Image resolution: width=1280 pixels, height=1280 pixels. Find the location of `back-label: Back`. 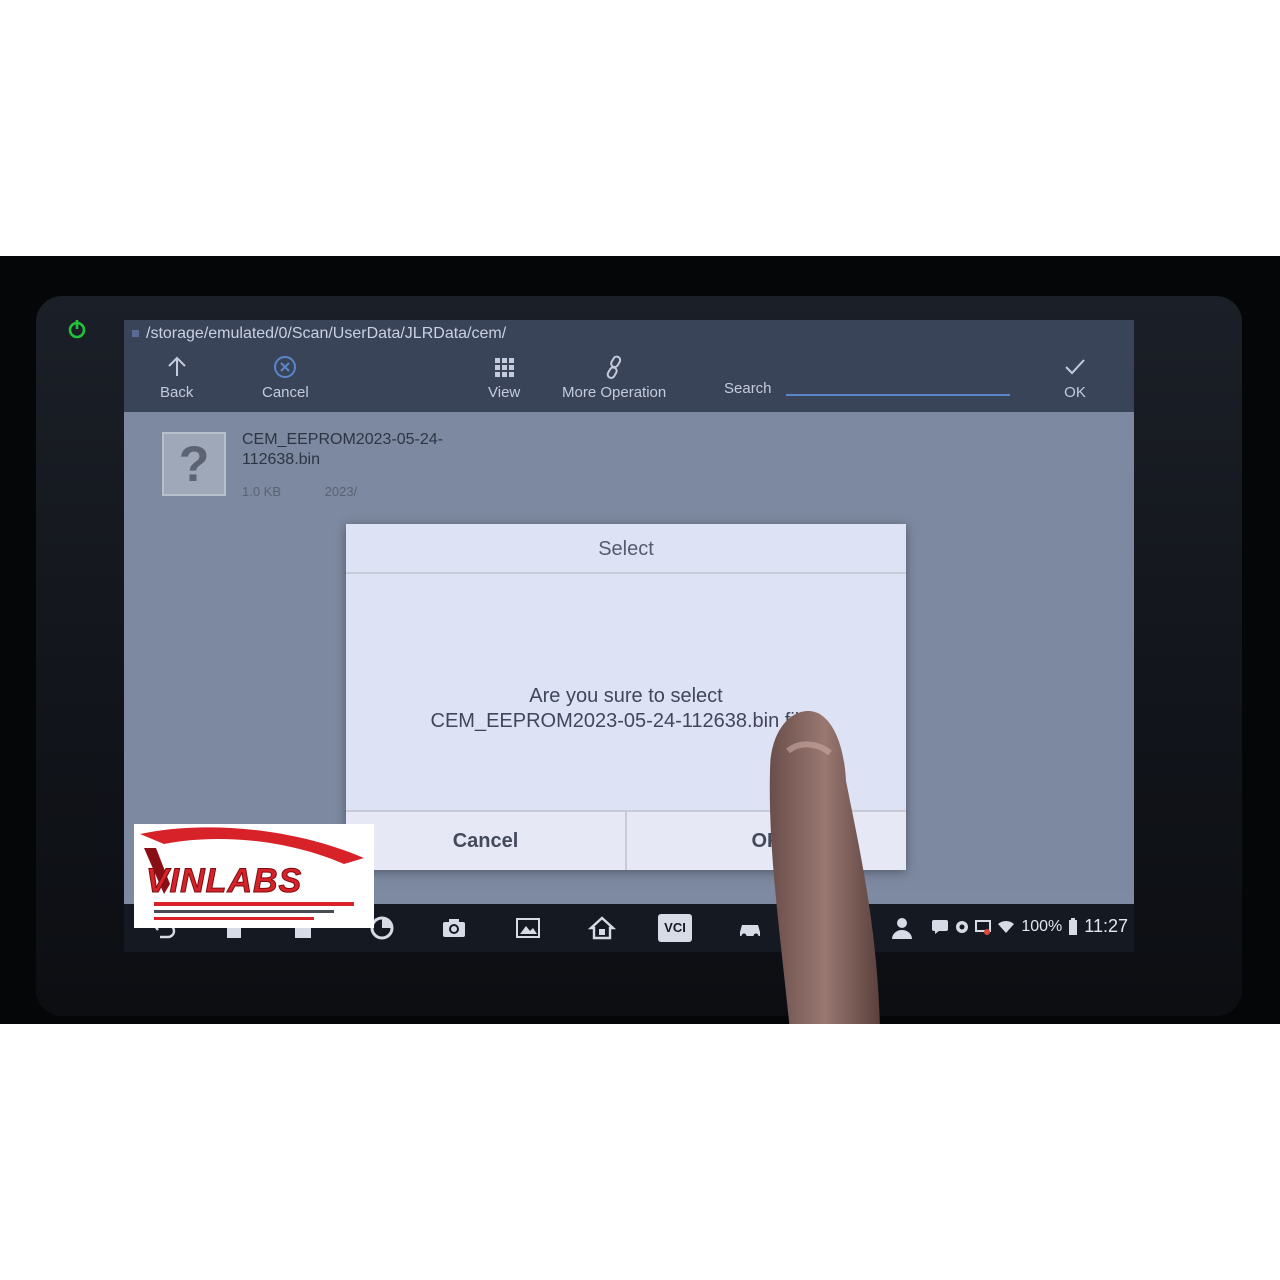

back-label: Back is located at coordinates (177, 392).